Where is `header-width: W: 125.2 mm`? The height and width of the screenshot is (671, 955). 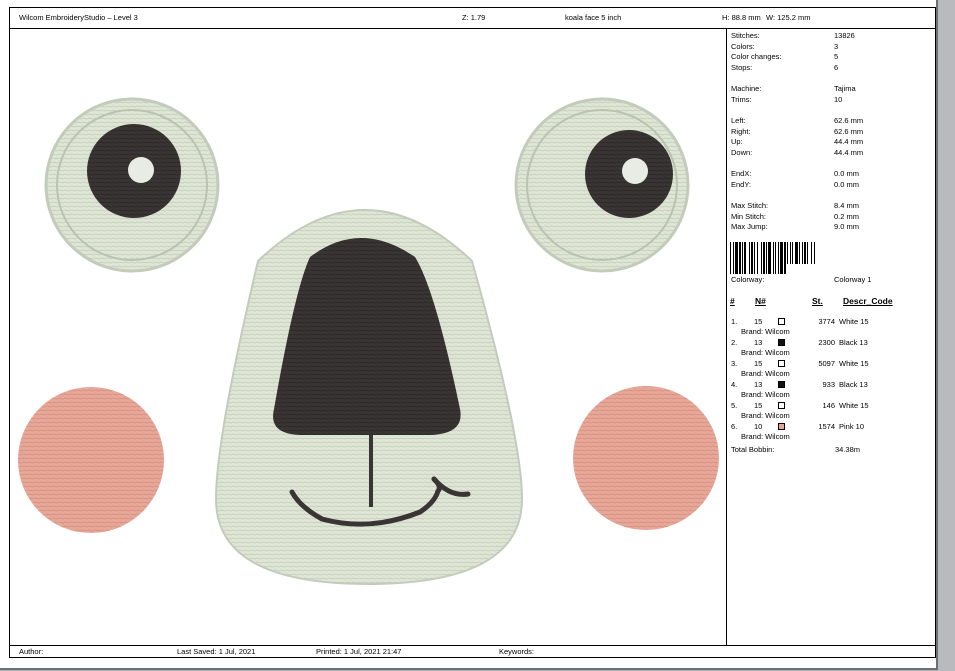
header-width: W: 125.2 mm is located at coordinates (788, 17).